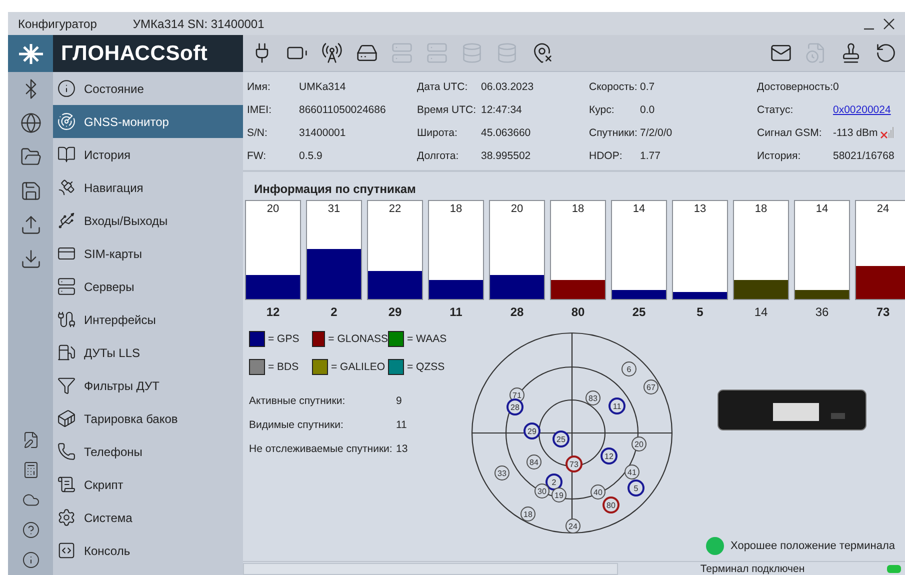 This screenshot has width=905, height=575. Describe the element at coordinates (332, 53) in the screenshot. I see `antenna-icon` at that location.